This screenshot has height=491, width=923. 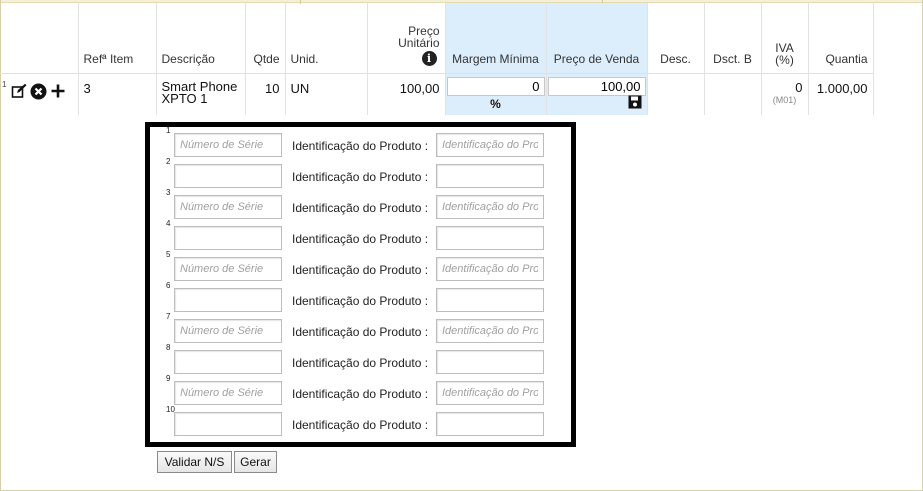 I want to click on generate-button: Gerar, so click(x=255, y=462).